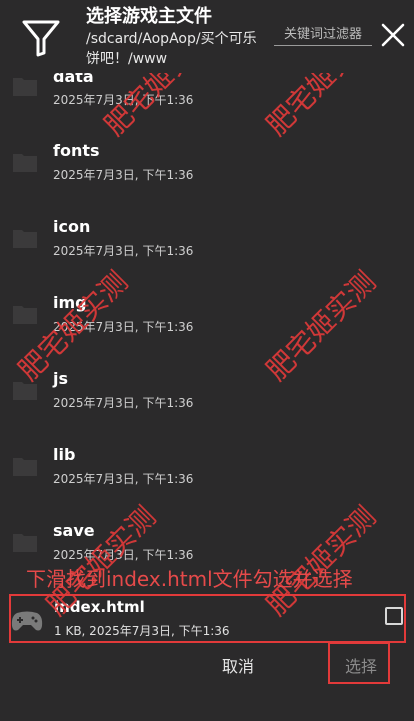 This screenshot has width=414, height=721. I want to click on folder-name: icon, so click(72, 226).